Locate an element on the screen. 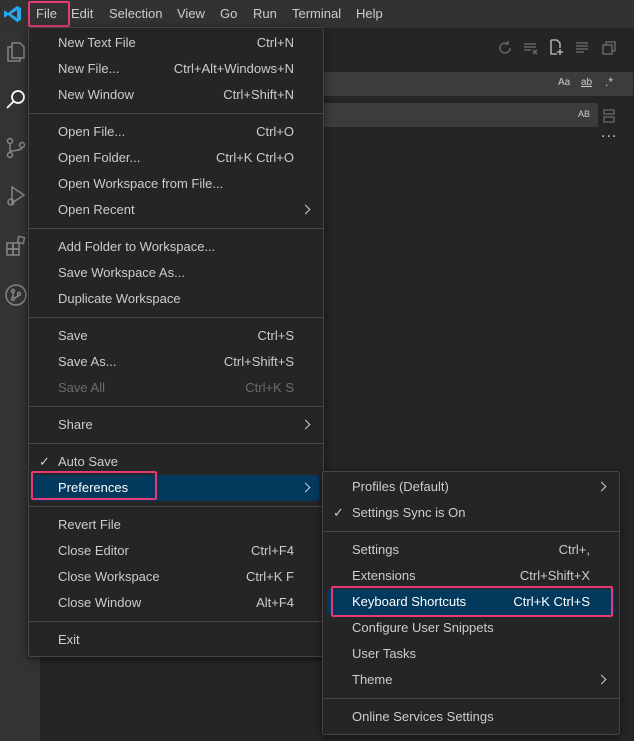  menu-item-close-workspace: Close Workspace Ctrl+K F is located at coordinates (176, 577).